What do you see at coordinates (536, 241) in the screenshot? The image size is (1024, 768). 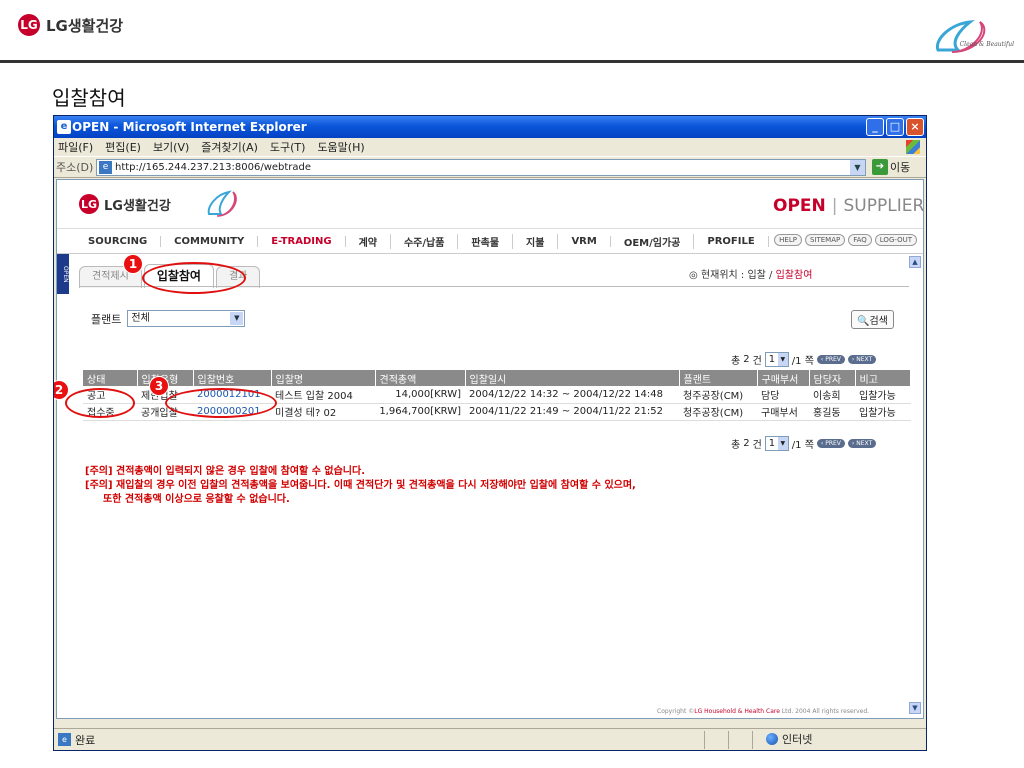 I see `nav-payment: 지불` at bounding box center [536, 241].